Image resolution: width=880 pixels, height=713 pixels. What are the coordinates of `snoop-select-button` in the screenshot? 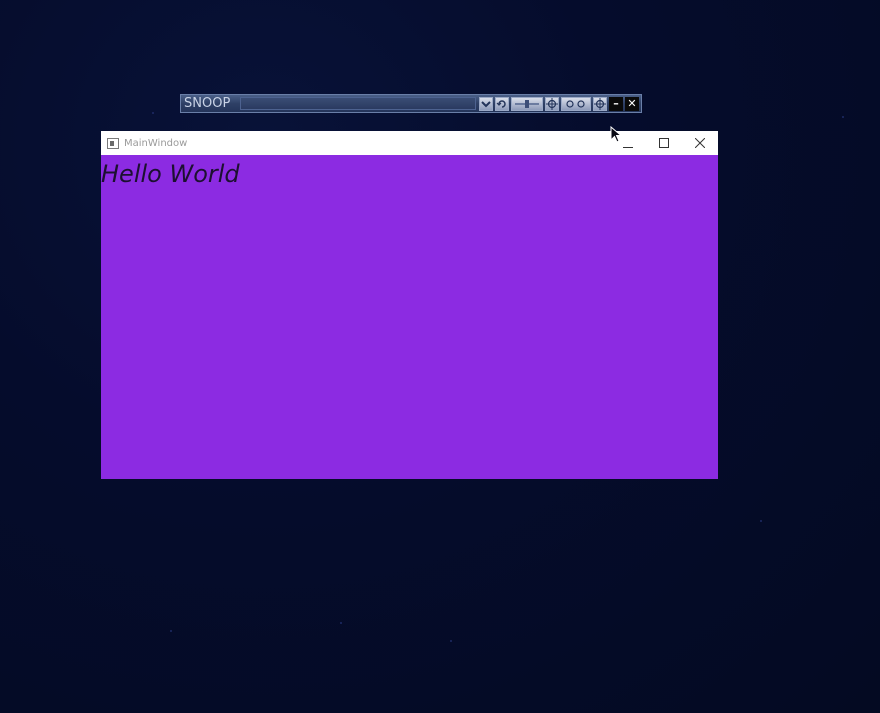 It's located at (552, 103).